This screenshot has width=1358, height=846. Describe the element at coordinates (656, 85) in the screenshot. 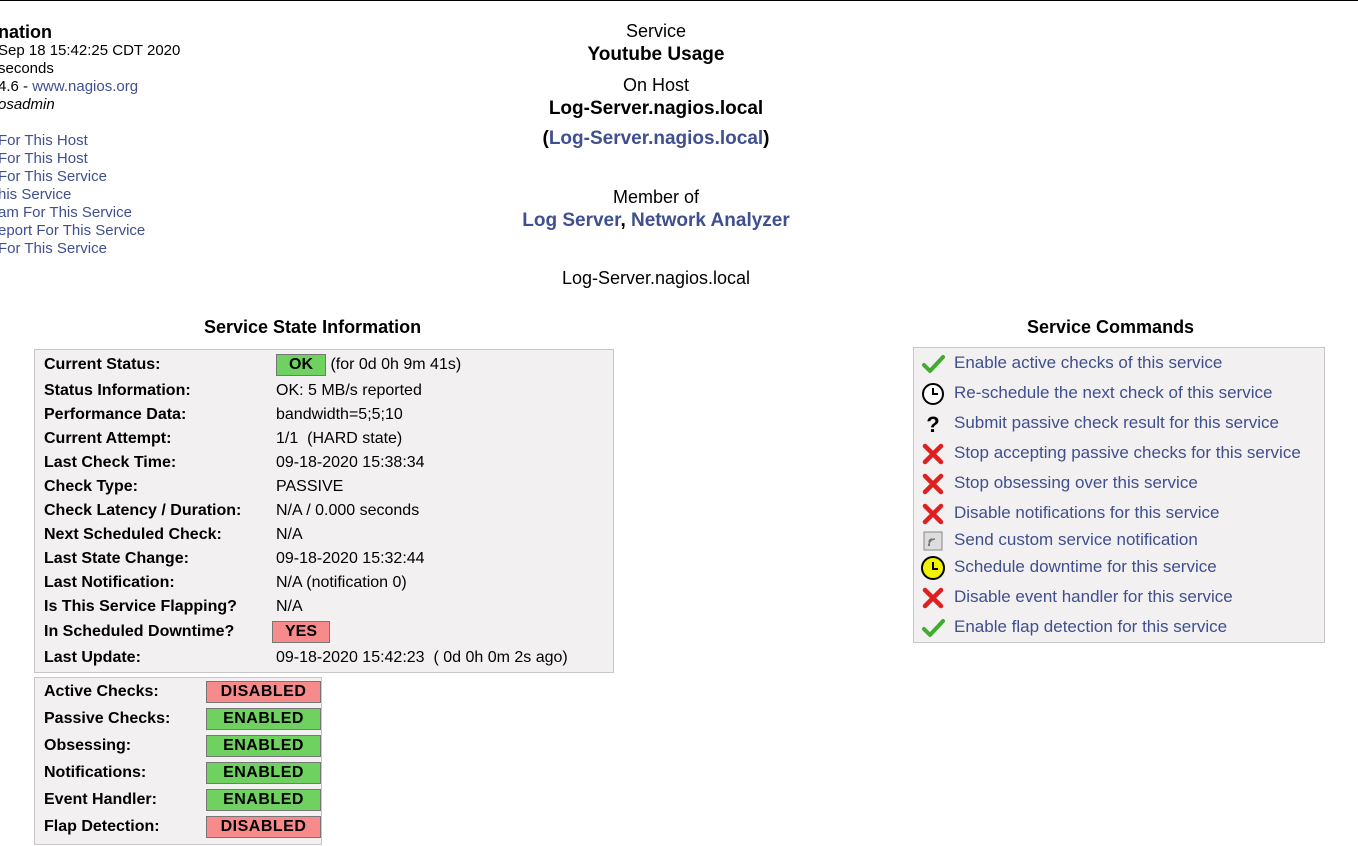

I see `host-label: On Host` at that location.